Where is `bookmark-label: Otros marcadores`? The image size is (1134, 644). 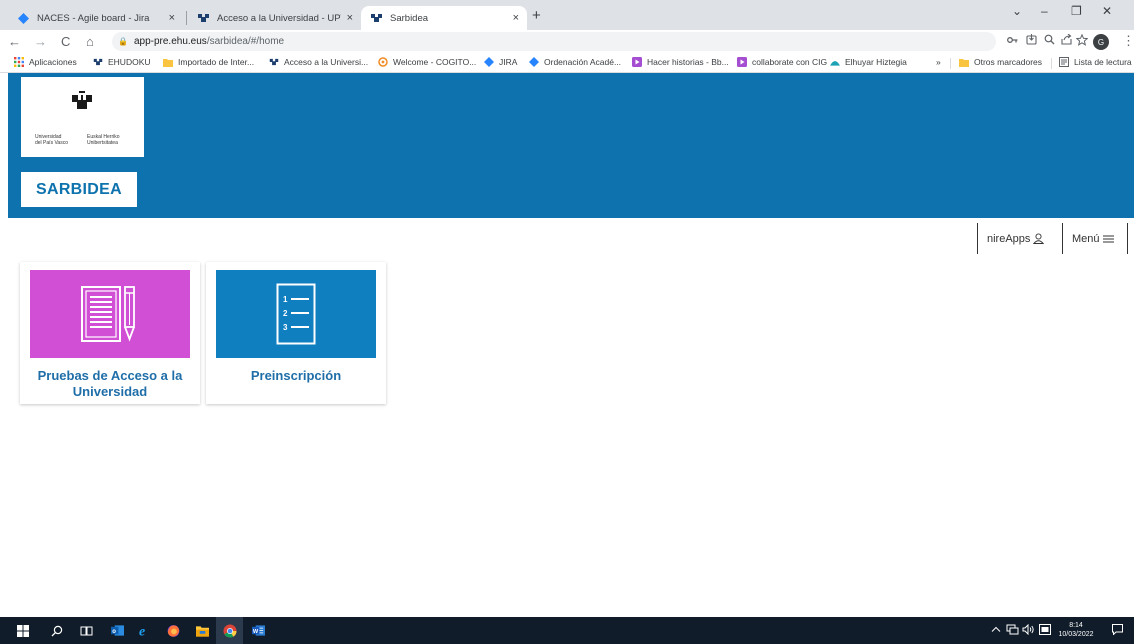
bookmark-label: Otros marcadores is located at coordinates (1008, 62).